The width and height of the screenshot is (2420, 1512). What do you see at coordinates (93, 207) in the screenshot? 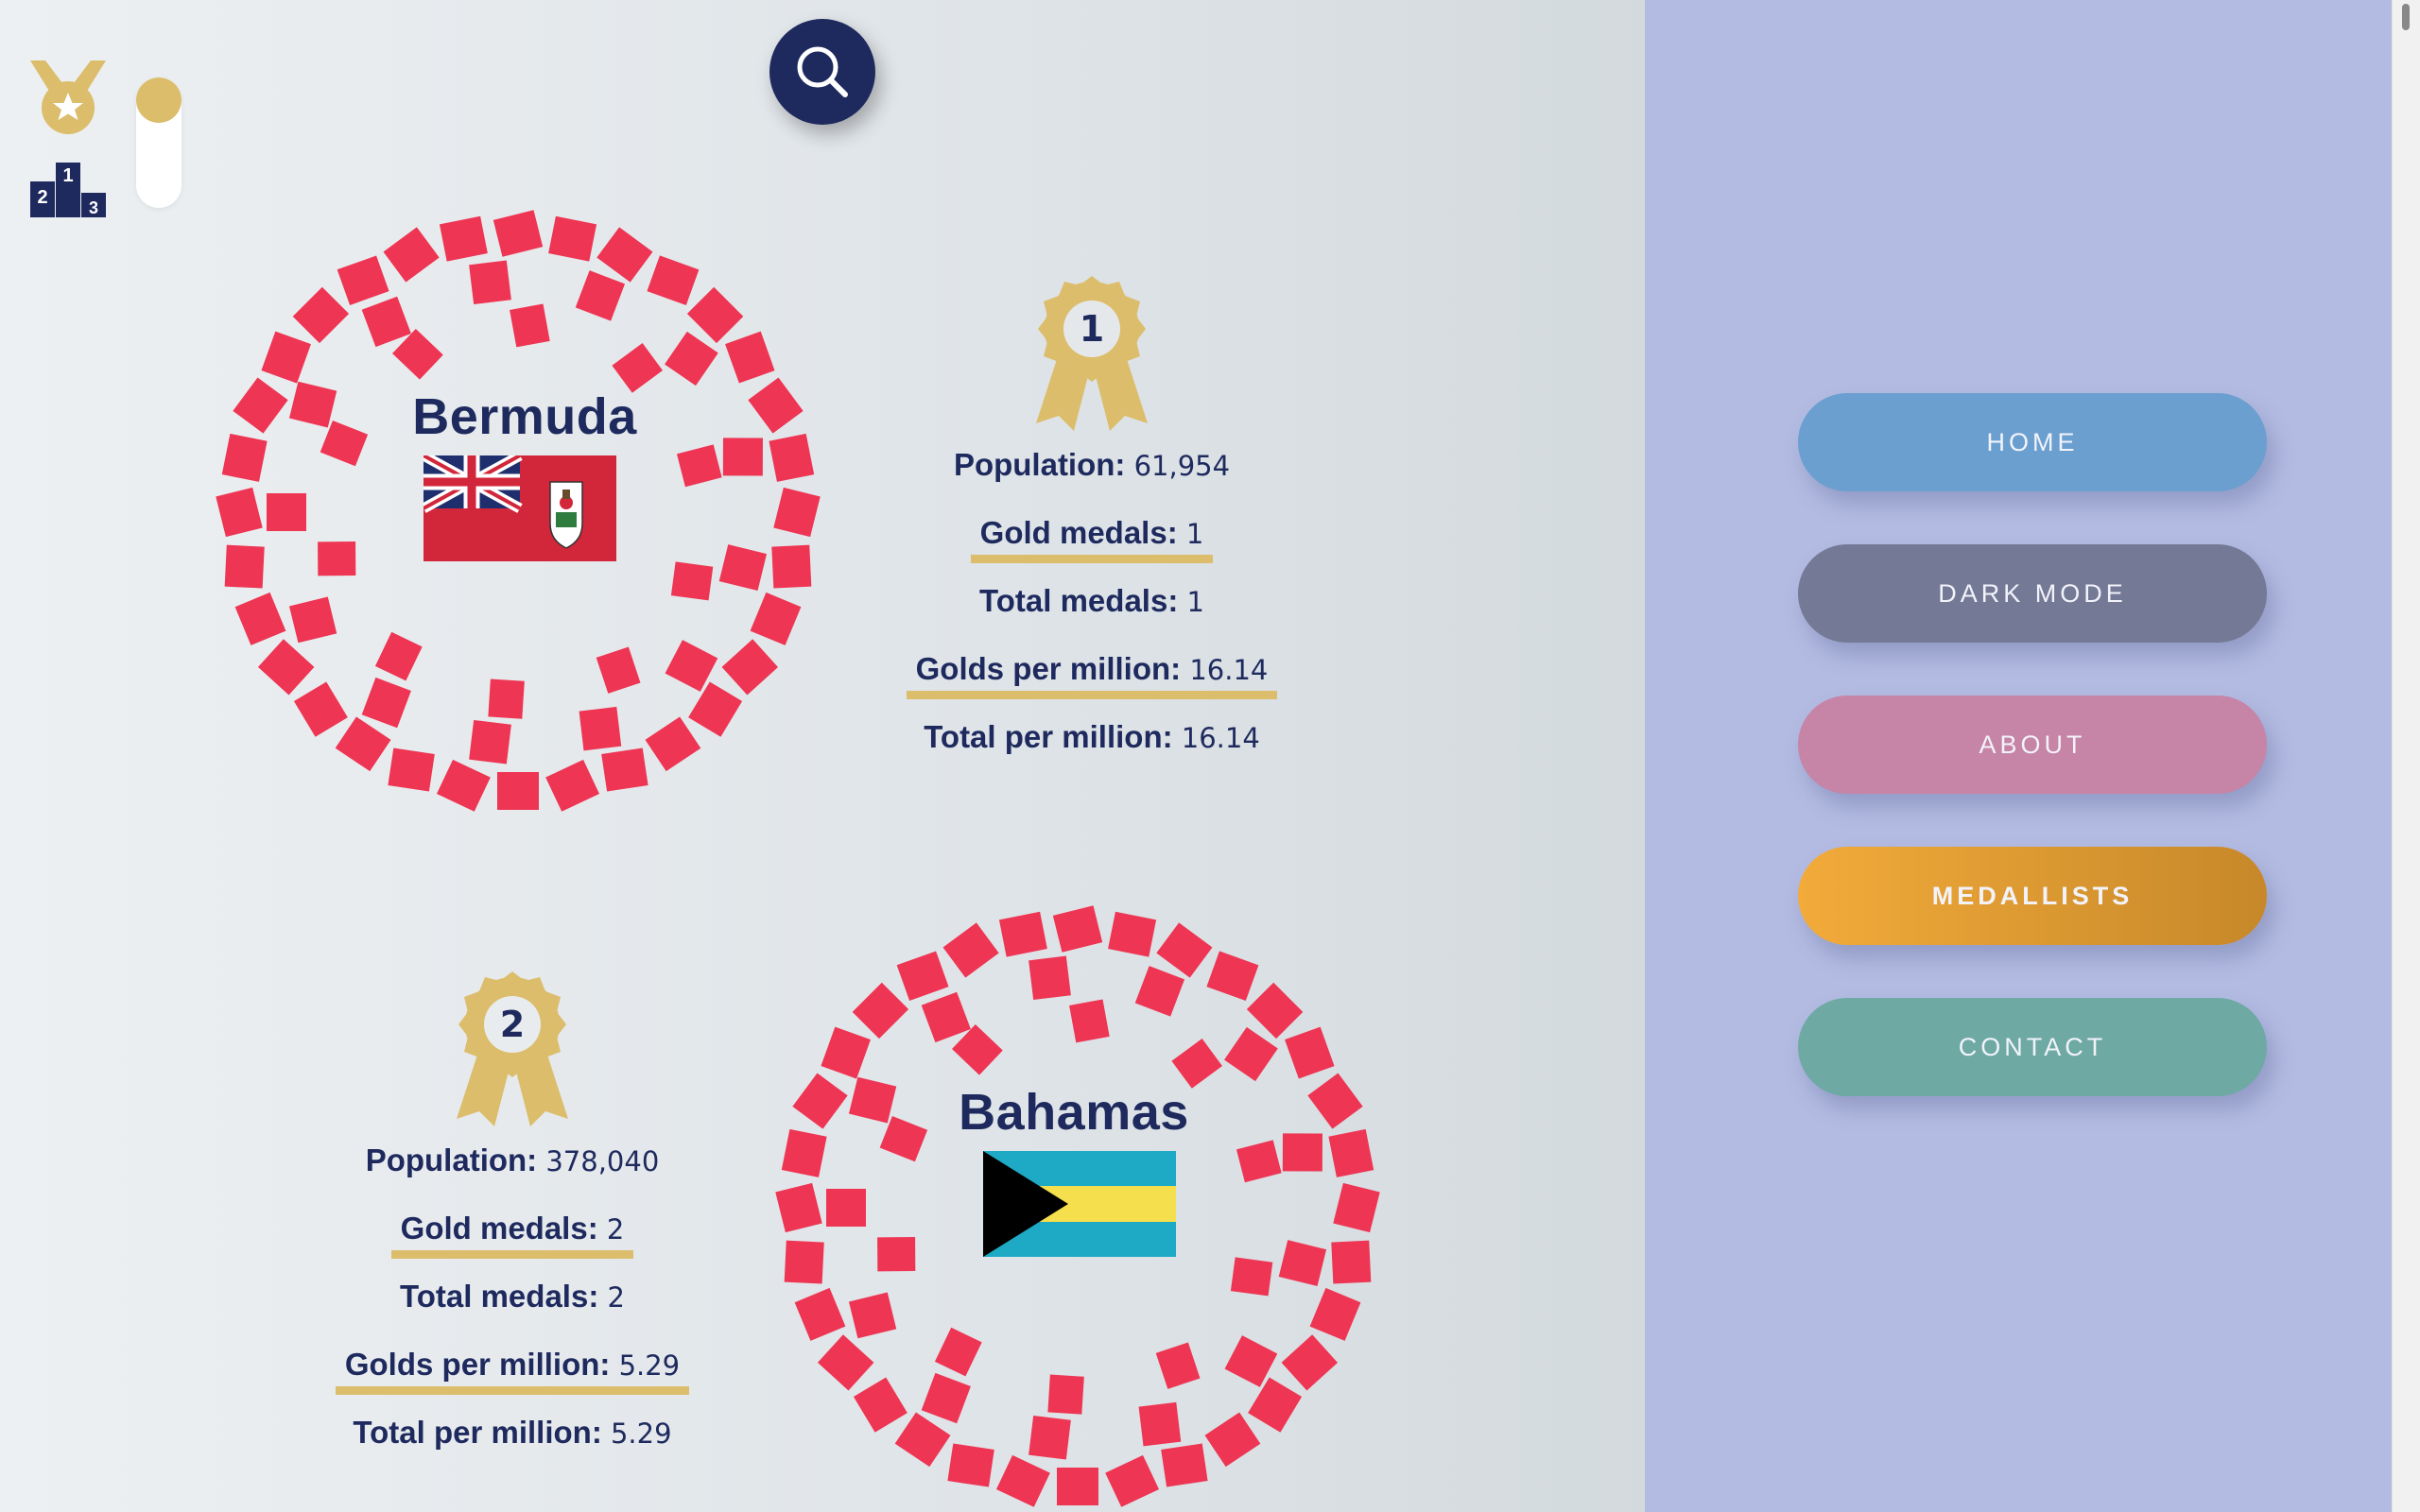
I see `podium-label-3: 3` at bounding box center [93, 207].